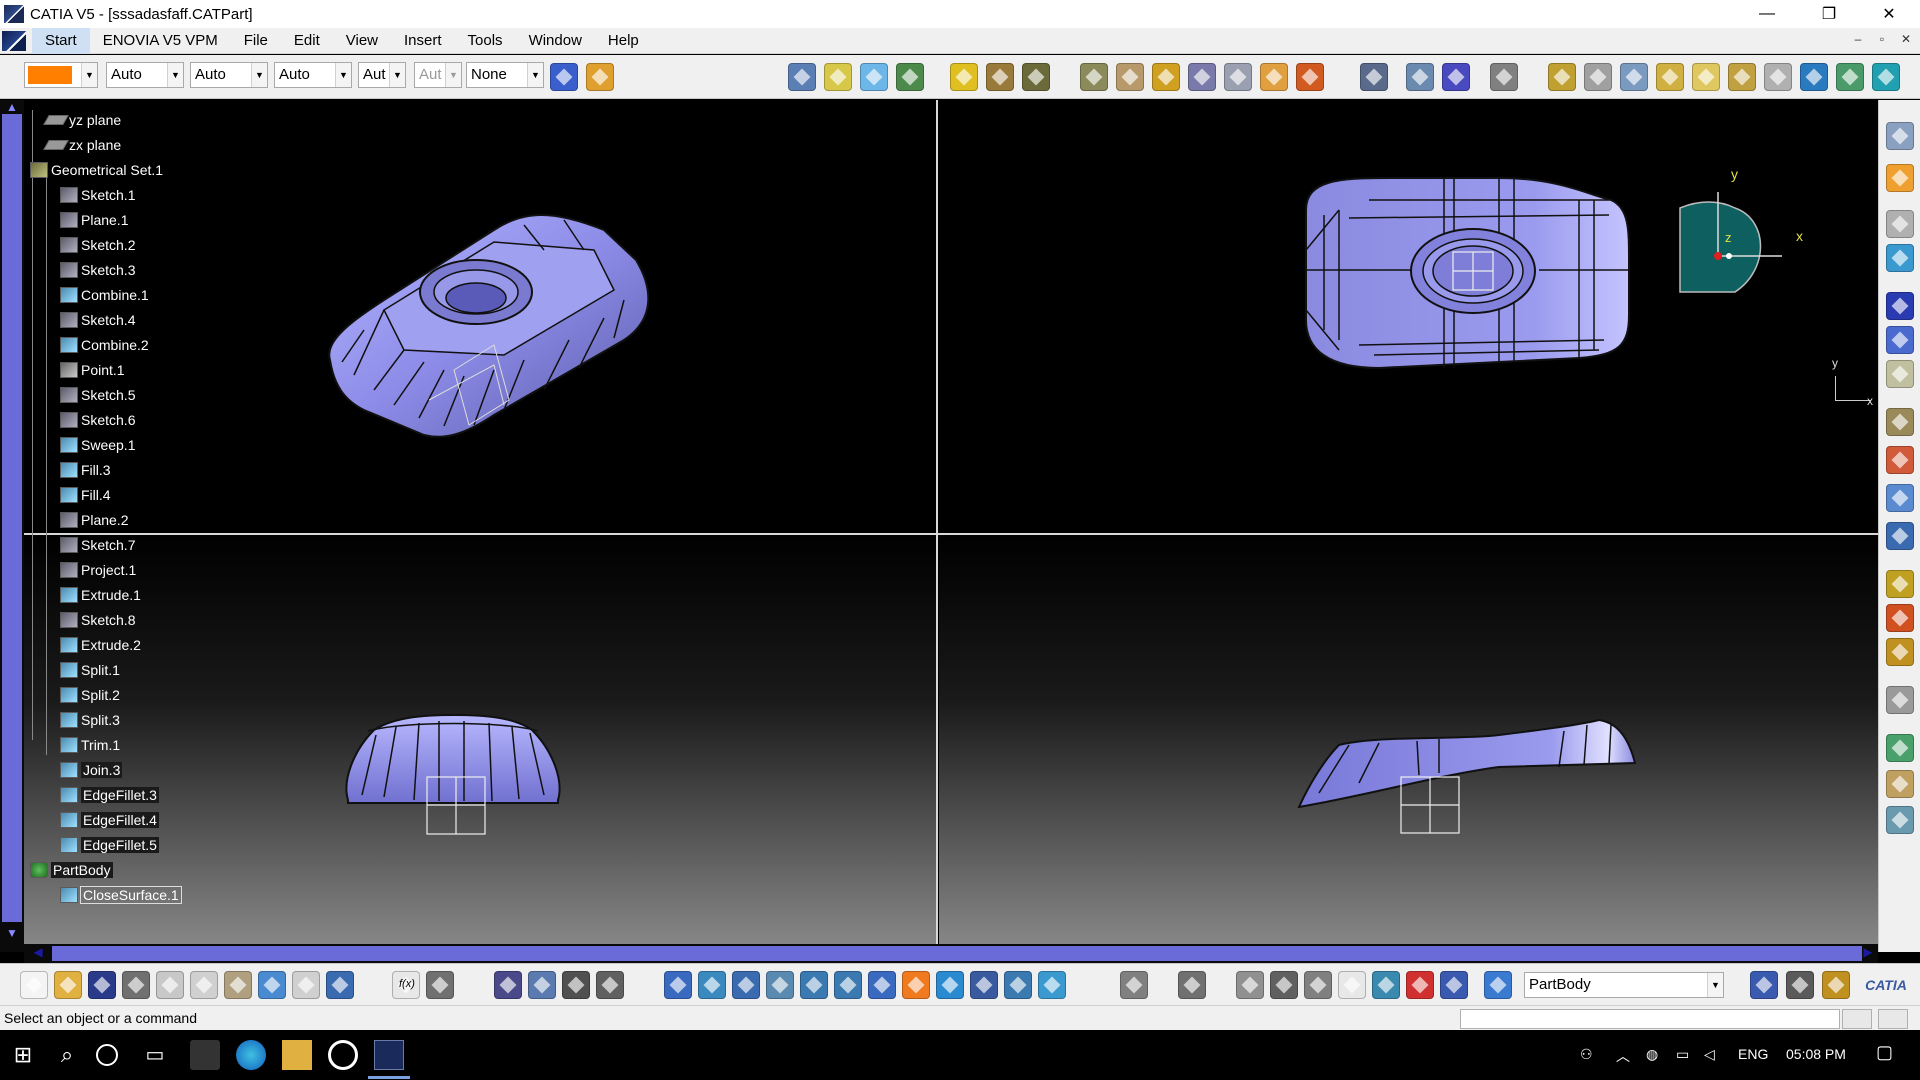  I want to click on select-arrow-icon, so click(1900, 178).